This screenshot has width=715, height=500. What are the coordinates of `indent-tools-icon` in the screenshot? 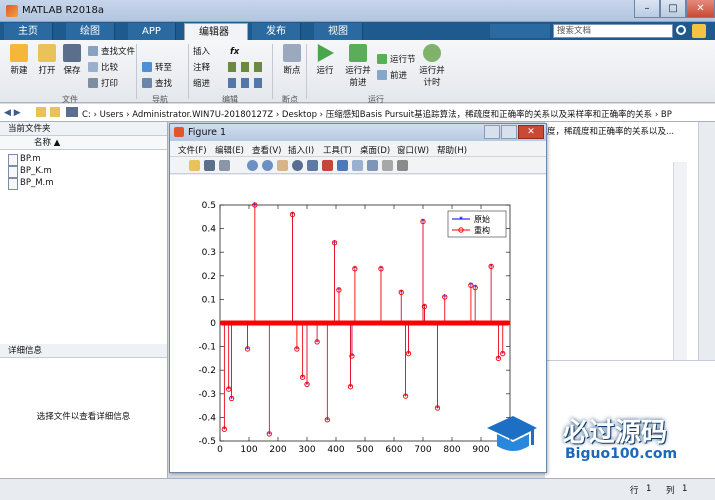 It's located at (247, 83).